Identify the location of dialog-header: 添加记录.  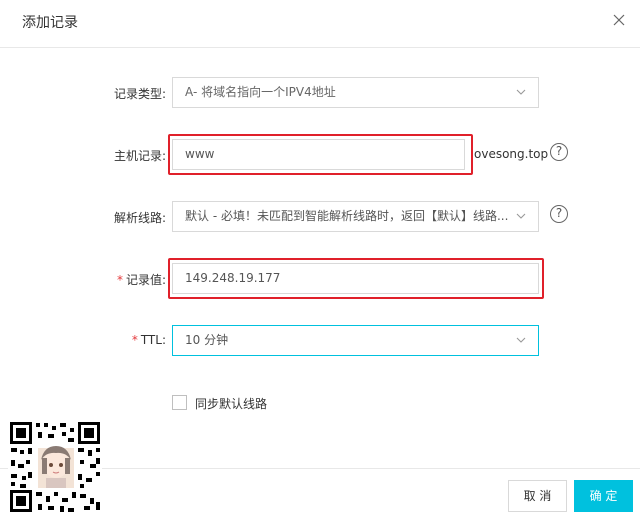
(320, 24).